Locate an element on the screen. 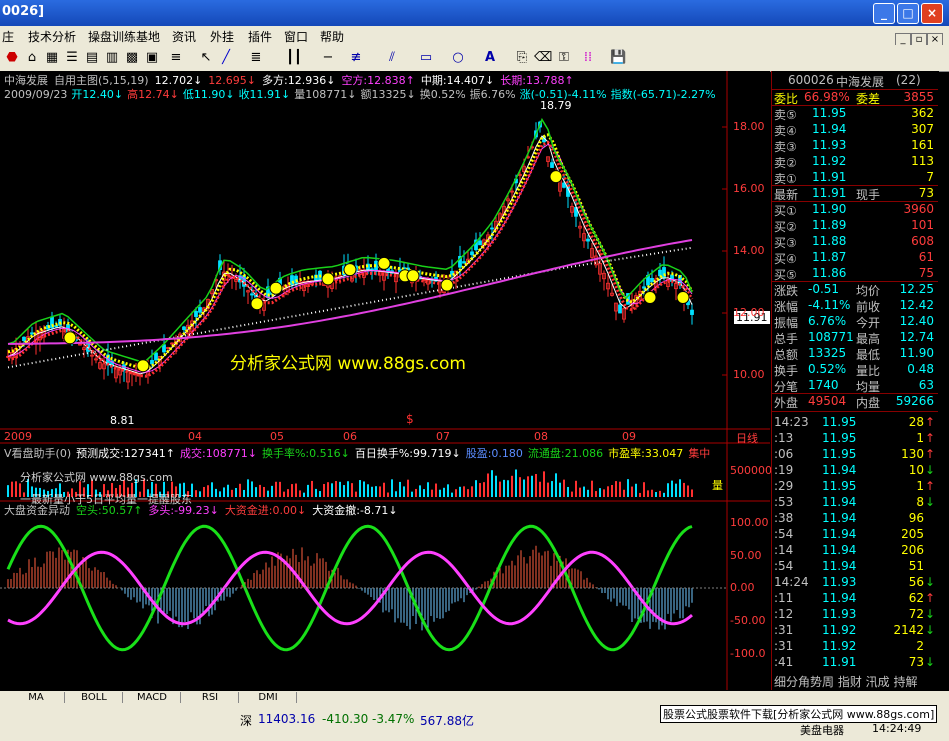 The height and width of the screenshot is (741, 949). buy-price: 11.90 is located at coordinates (829, 209).